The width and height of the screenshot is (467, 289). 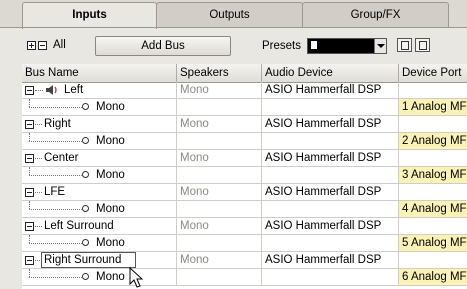 What do you see at coordinates (42, 45) in the screenshot?
I see `collapse-all-icon` at bounding box center [42, 45].